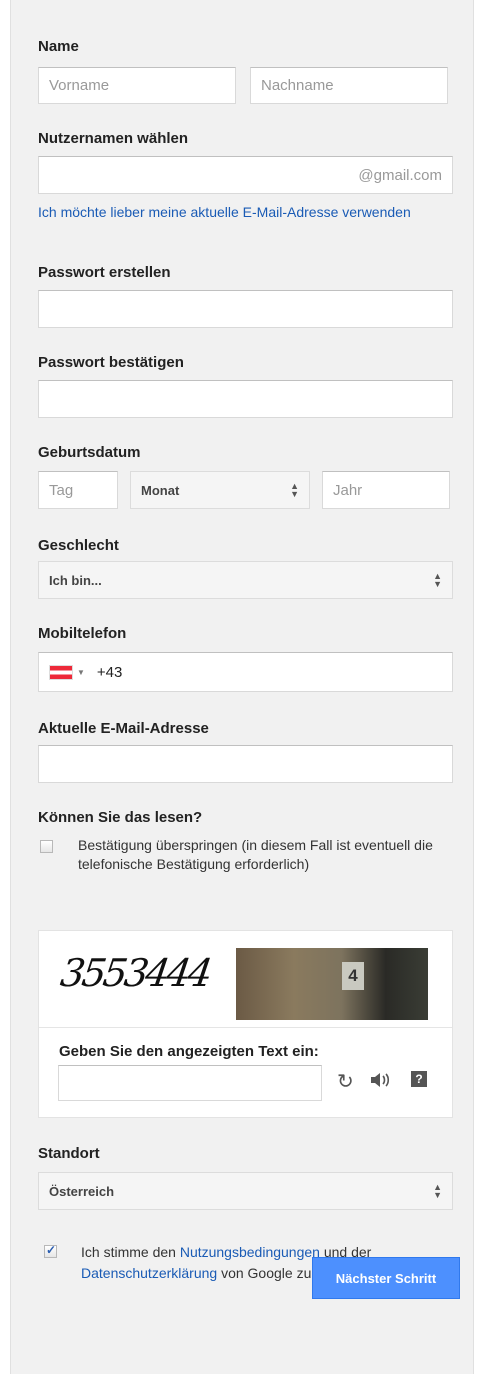 The image size is (477, 1374). Describe the element at coordinates (82, 633) in the screenshot. I see `mobile-label: Mobiltelefon` at that location.